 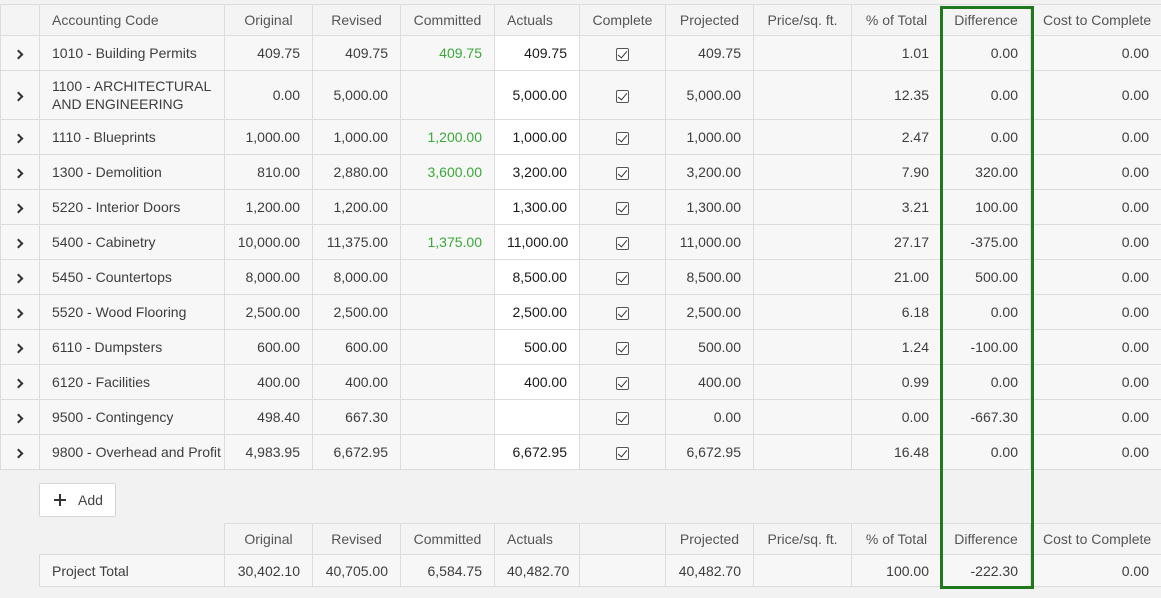 I want to click on header-original: Original, so click(x=268, y=20).